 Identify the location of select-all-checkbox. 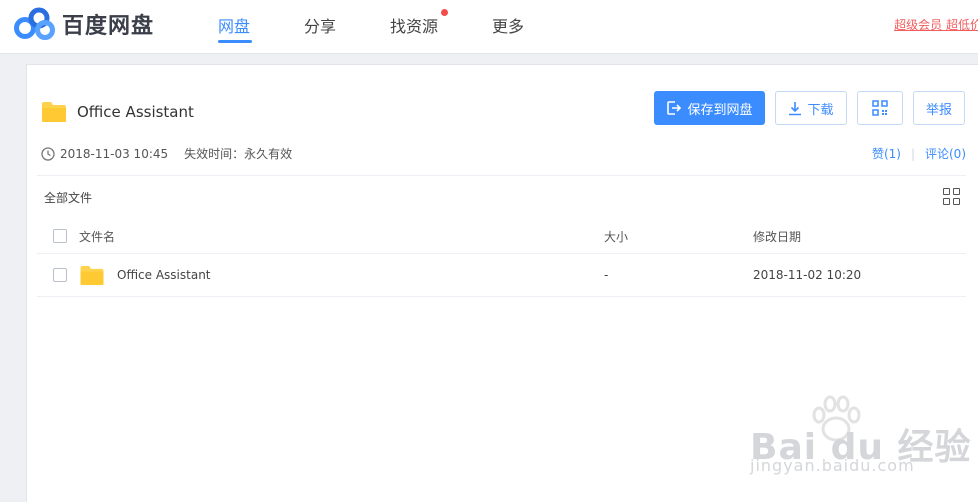
(60, 236).